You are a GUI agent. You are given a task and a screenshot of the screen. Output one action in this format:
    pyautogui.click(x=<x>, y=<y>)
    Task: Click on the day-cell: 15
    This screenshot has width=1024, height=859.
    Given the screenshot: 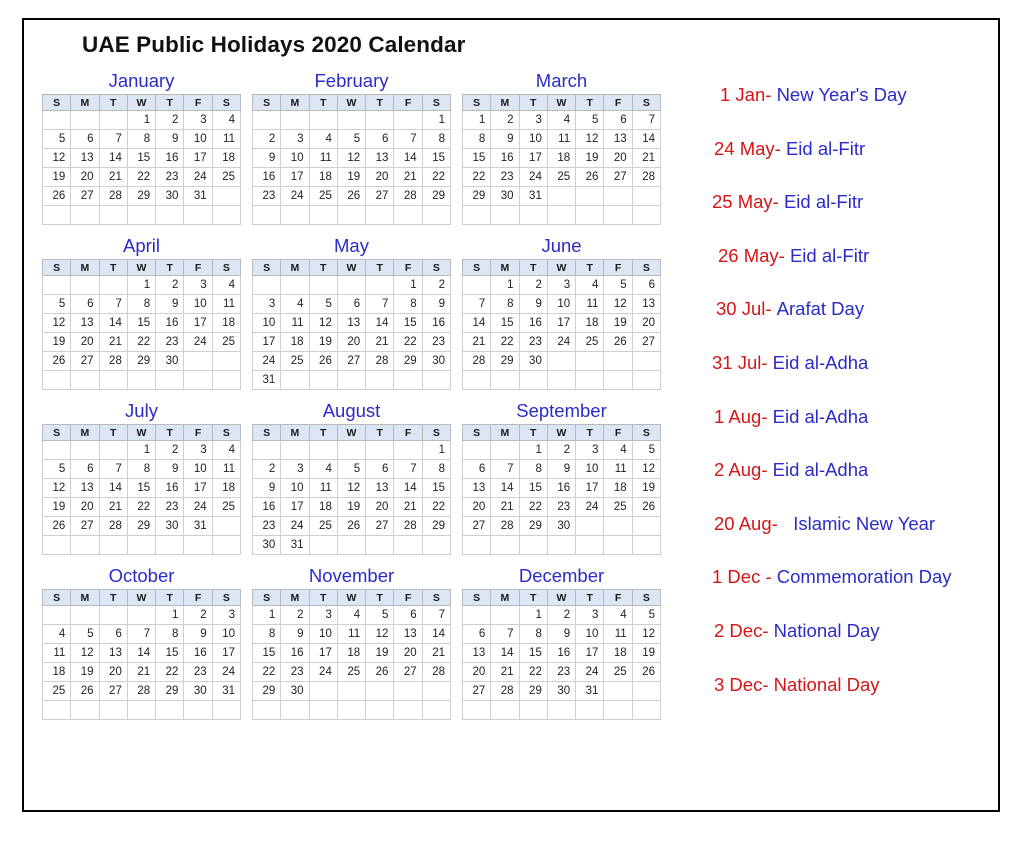 What is the action you would take?
    pyautogui.click(x=408, y=323)
    